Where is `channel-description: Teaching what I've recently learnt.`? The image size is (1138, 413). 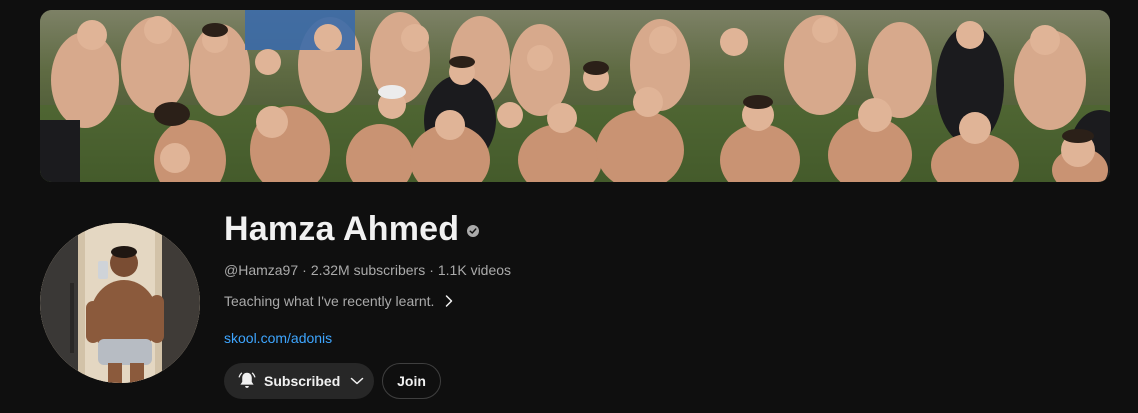 channel-description: Teaching what I've recently learnt. is located at coordinates (664, 301).